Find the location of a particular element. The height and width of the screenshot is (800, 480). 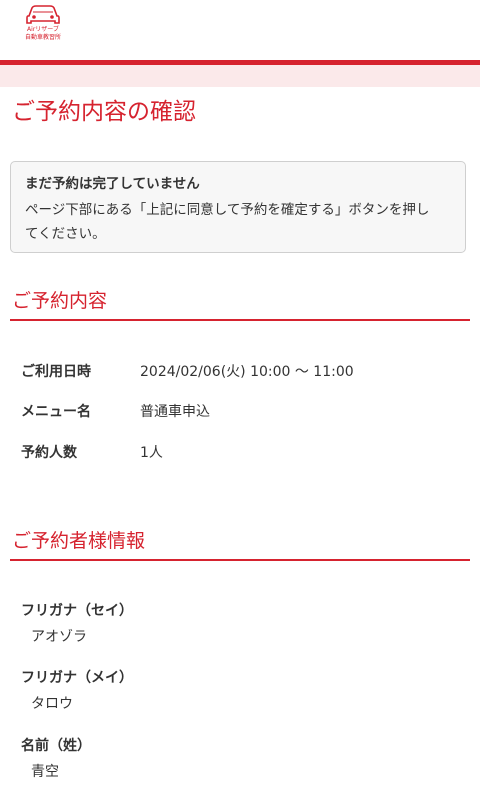

menu-label: メニュー名 is located at coordinates (56, 412).